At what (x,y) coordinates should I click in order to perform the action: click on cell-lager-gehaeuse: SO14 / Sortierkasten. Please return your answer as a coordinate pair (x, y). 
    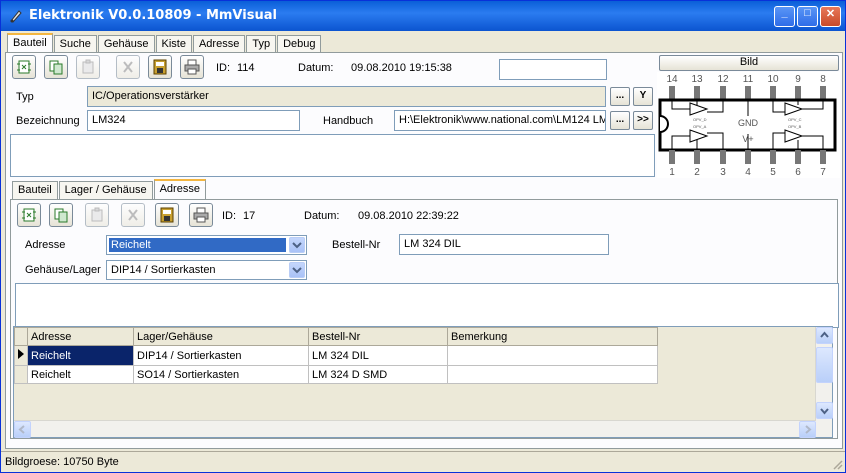
    Looking at the image, I should click on (221, 374).